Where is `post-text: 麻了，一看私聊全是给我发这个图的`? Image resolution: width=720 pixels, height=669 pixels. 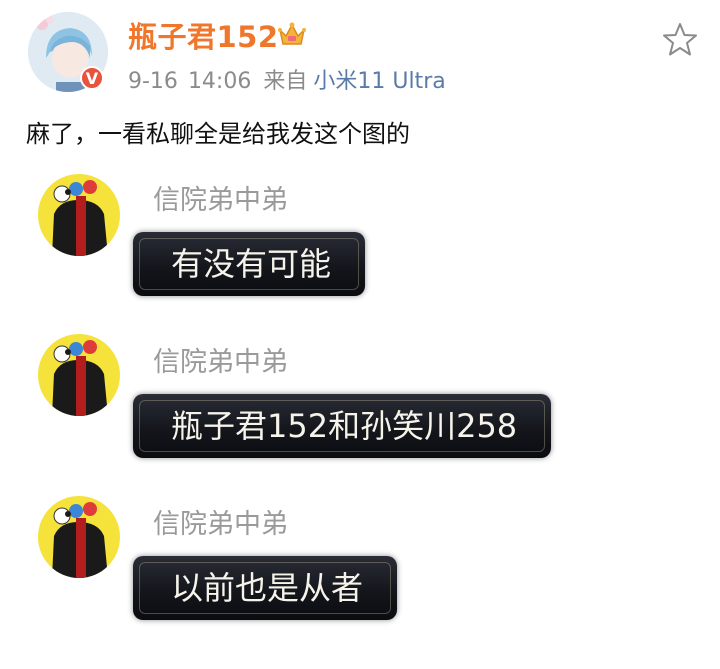
post-text: 麻了，一看私聊全是给我发这个图的 is located at coordinates (218, 134).